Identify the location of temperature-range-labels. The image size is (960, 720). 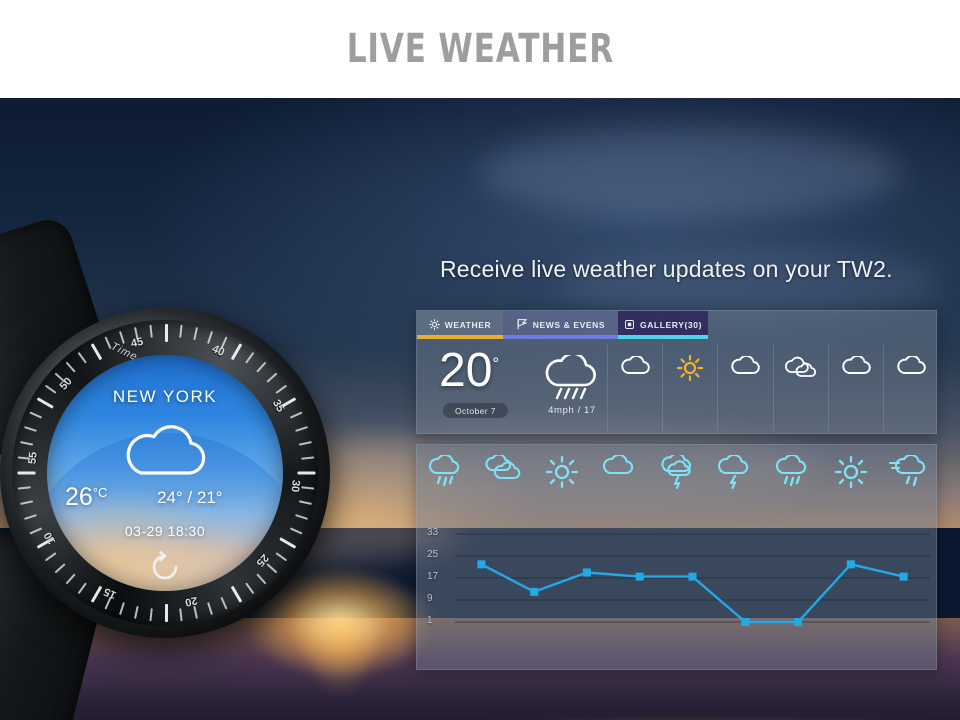
(677, 656).